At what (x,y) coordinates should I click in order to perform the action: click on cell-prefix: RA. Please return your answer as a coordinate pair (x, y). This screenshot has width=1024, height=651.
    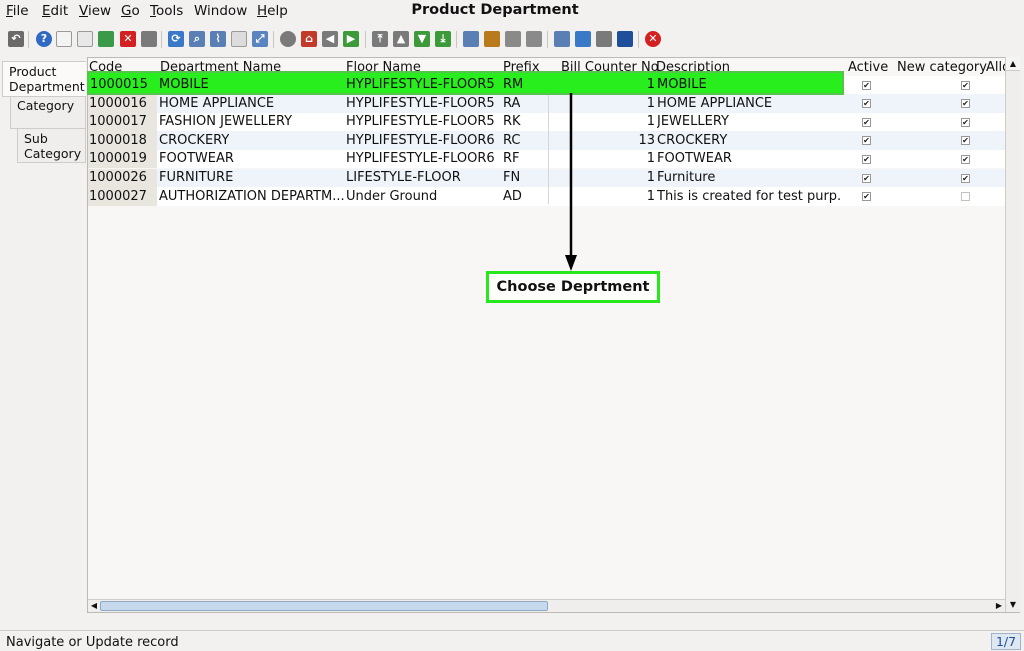
    Looking at the image, I should click on (512, 103).